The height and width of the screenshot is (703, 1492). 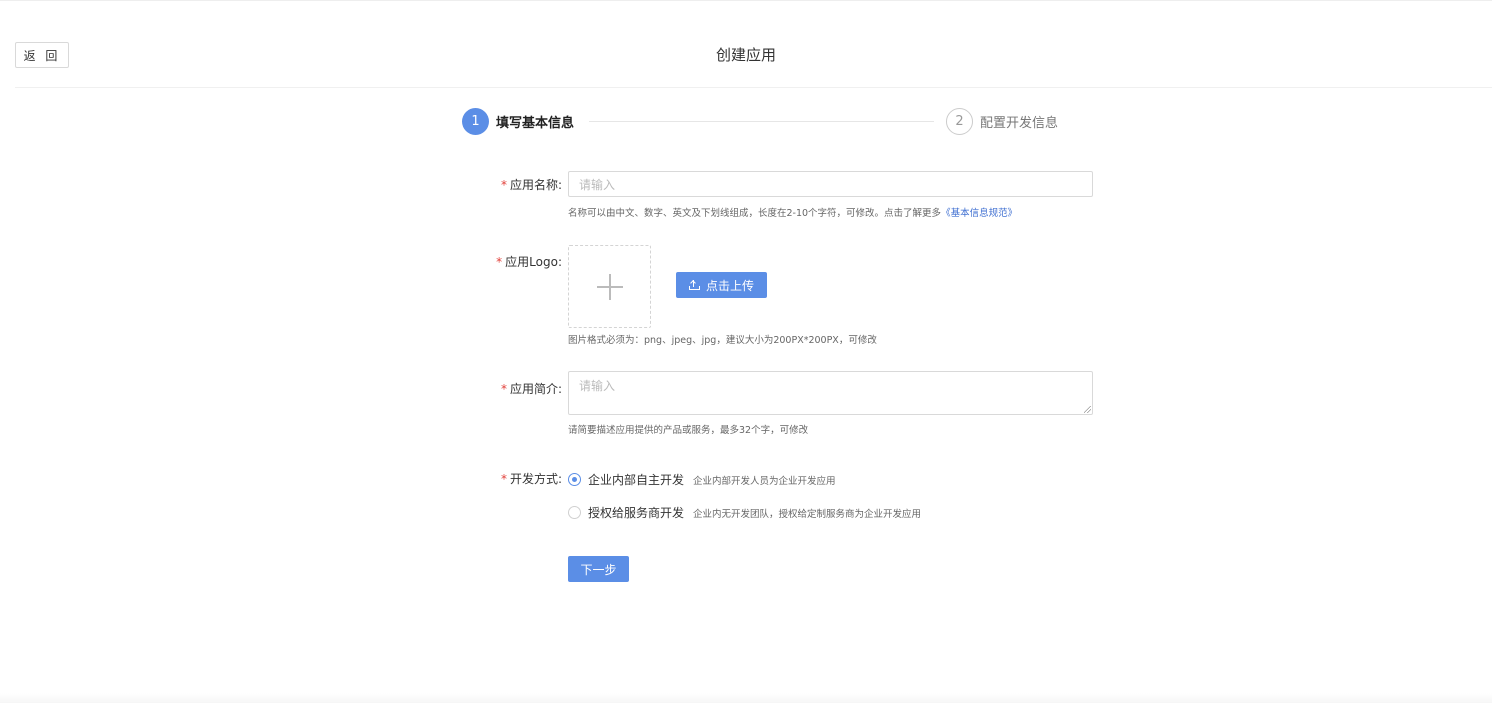 What do you see at coordinates (745, 55) in the screenshot?
I see `page-title: 创建应用` at bounding box center [745, 55].